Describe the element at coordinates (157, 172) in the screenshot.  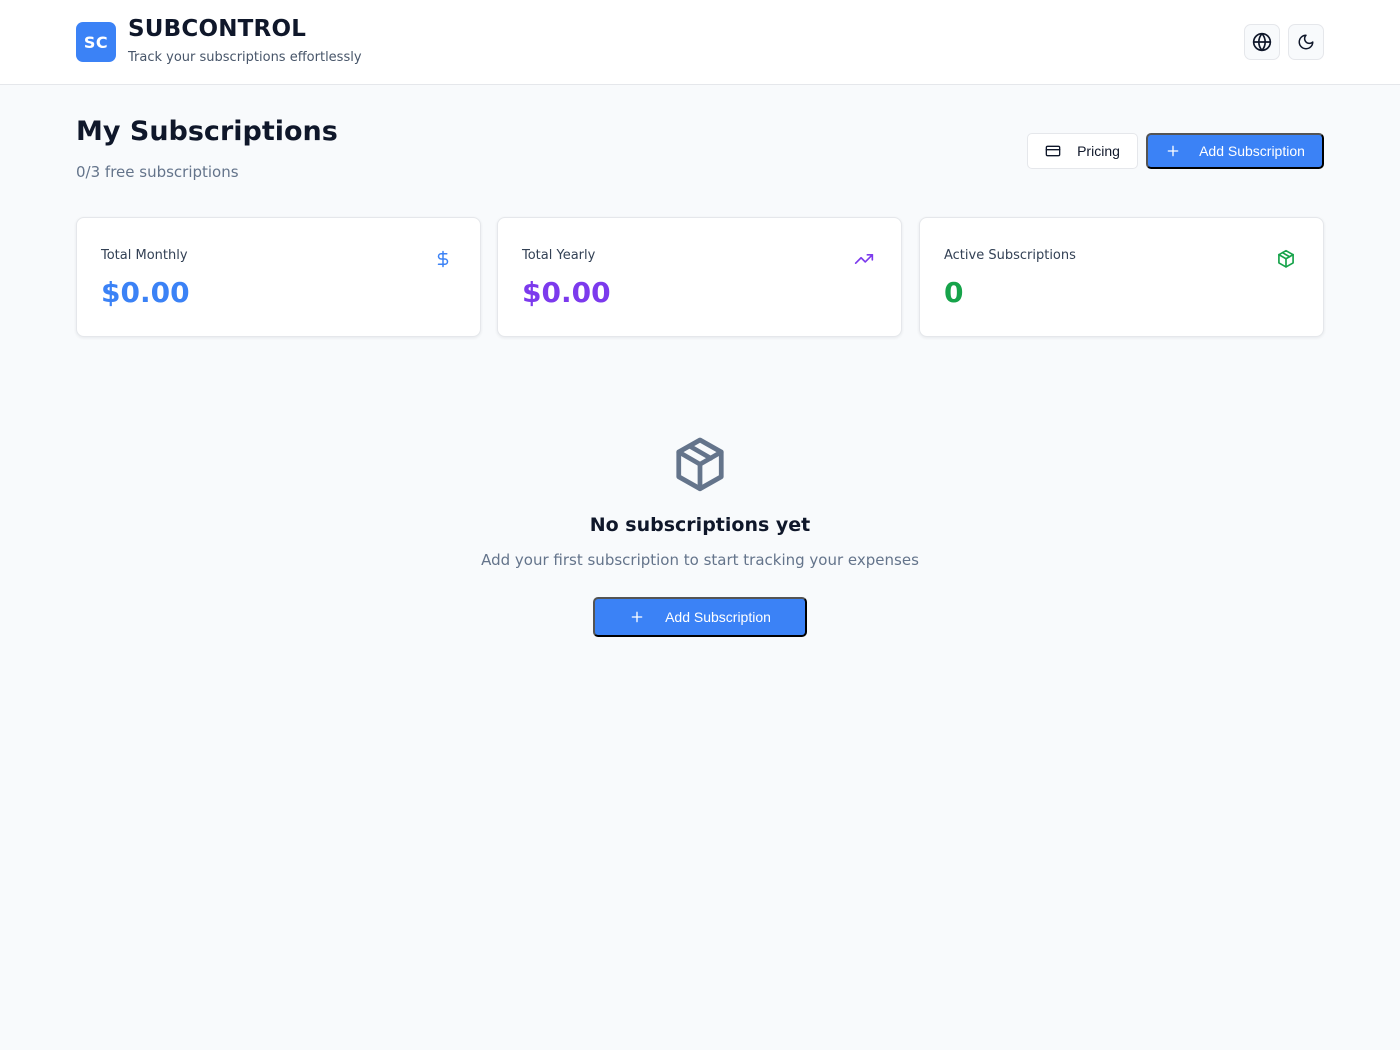
I see `free-plan-usage: 0/3 free subscriptions` at that location.